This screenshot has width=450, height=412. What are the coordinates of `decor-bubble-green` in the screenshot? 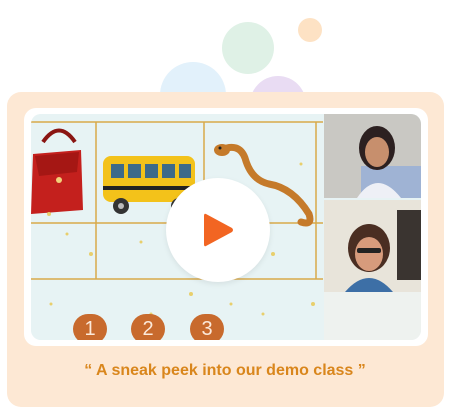 It's located at (248, 48).